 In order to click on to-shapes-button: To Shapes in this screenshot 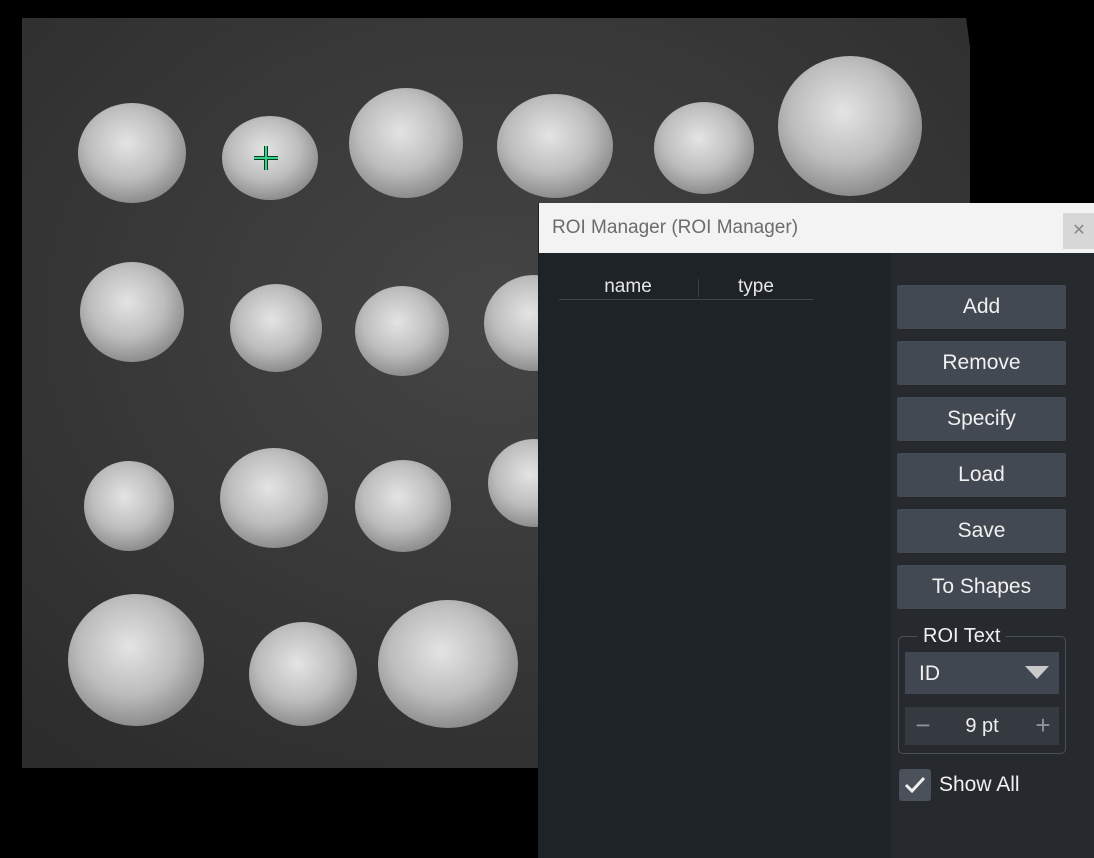, I will do `click(981, 587)`.